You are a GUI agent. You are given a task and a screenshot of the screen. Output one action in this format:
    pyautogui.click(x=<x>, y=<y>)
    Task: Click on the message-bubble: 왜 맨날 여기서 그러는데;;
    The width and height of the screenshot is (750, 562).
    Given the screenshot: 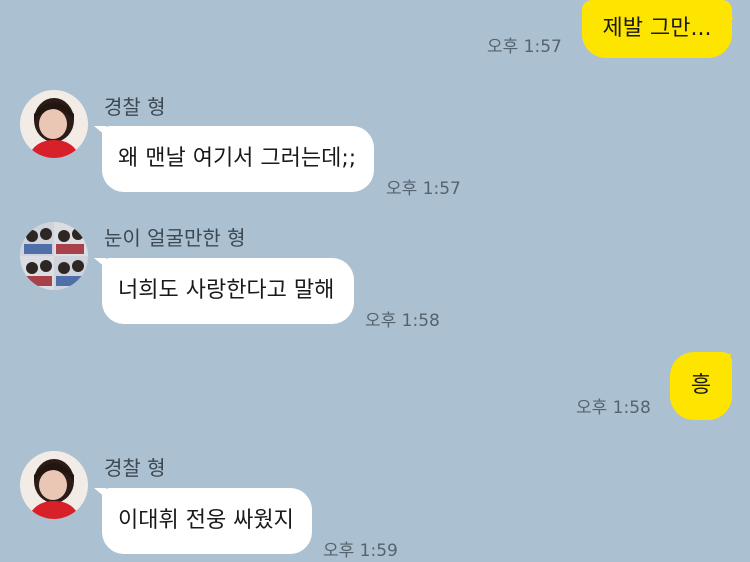 What is the action you would take?
    pyautogui.click(x=238, y=159)
    